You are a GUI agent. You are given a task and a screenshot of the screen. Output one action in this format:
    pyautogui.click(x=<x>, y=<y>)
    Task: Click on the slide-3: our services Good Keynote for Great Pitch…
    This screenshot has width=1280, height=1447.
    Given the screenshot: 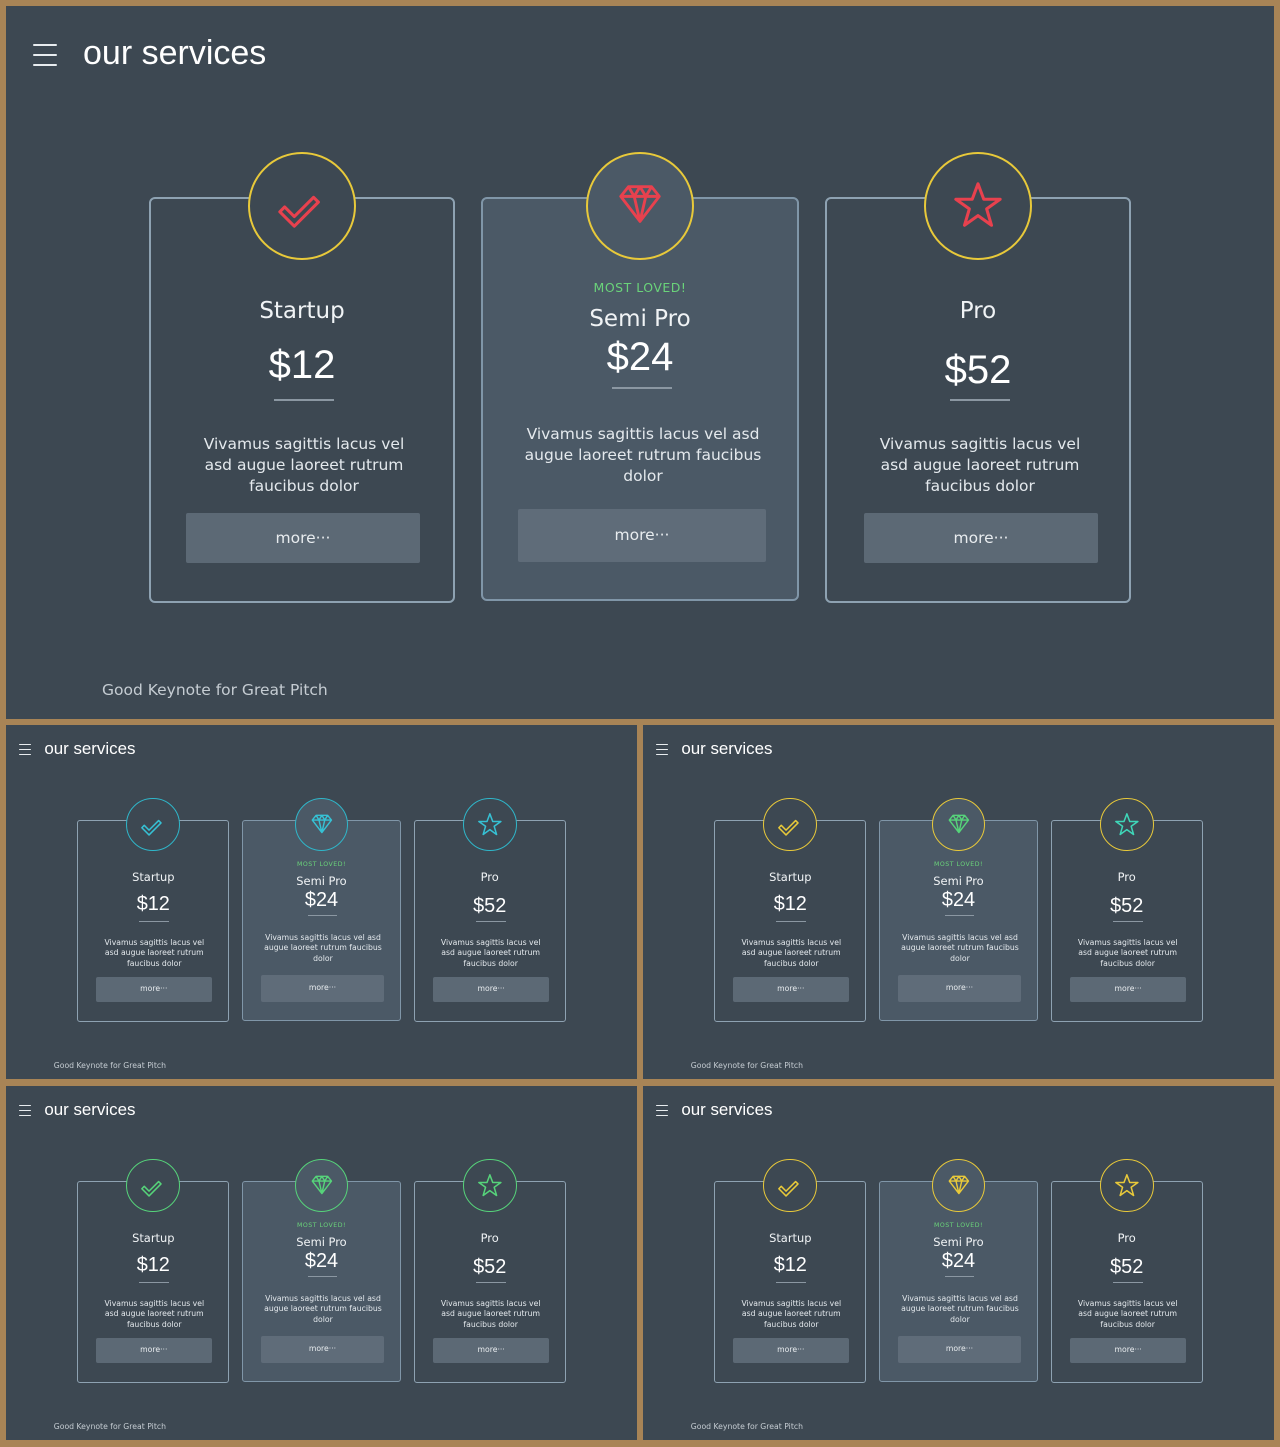 What is the action you would take?
    pyautogui.click(x=958, y=902)
    